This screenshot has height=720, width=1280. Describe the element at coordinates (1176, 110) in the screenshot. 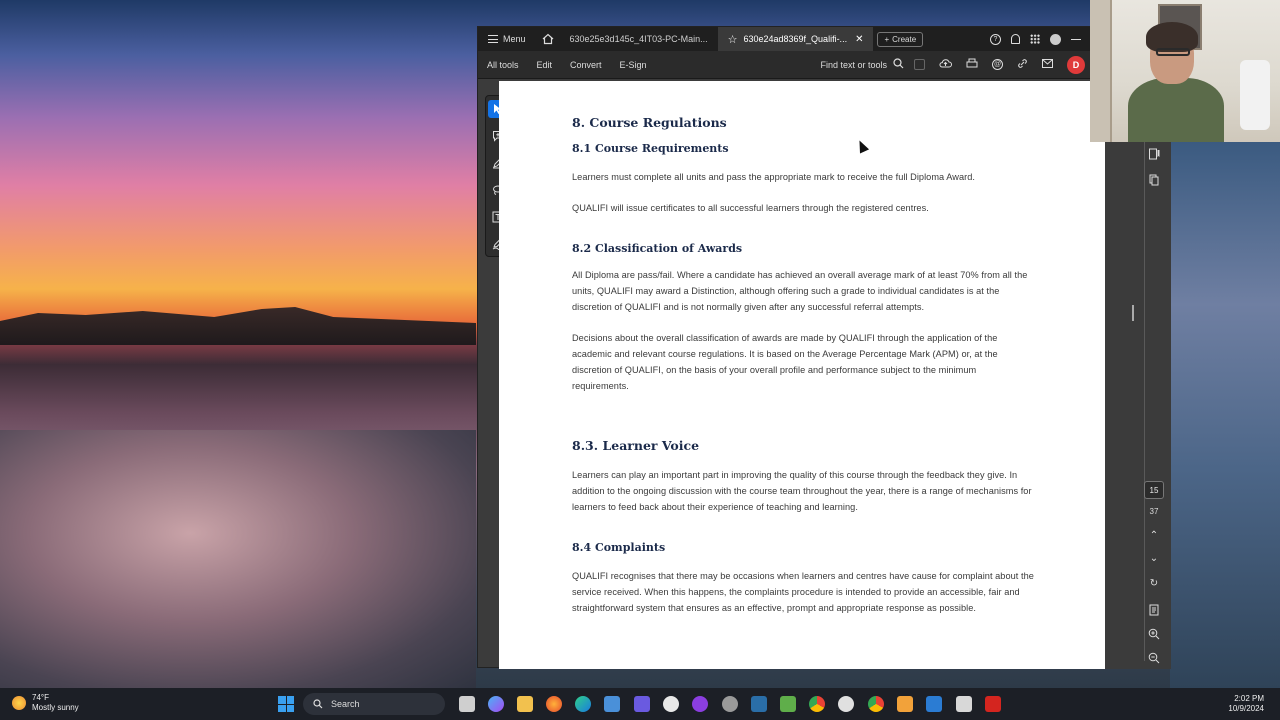

I see `webcam-person-body` at that location.